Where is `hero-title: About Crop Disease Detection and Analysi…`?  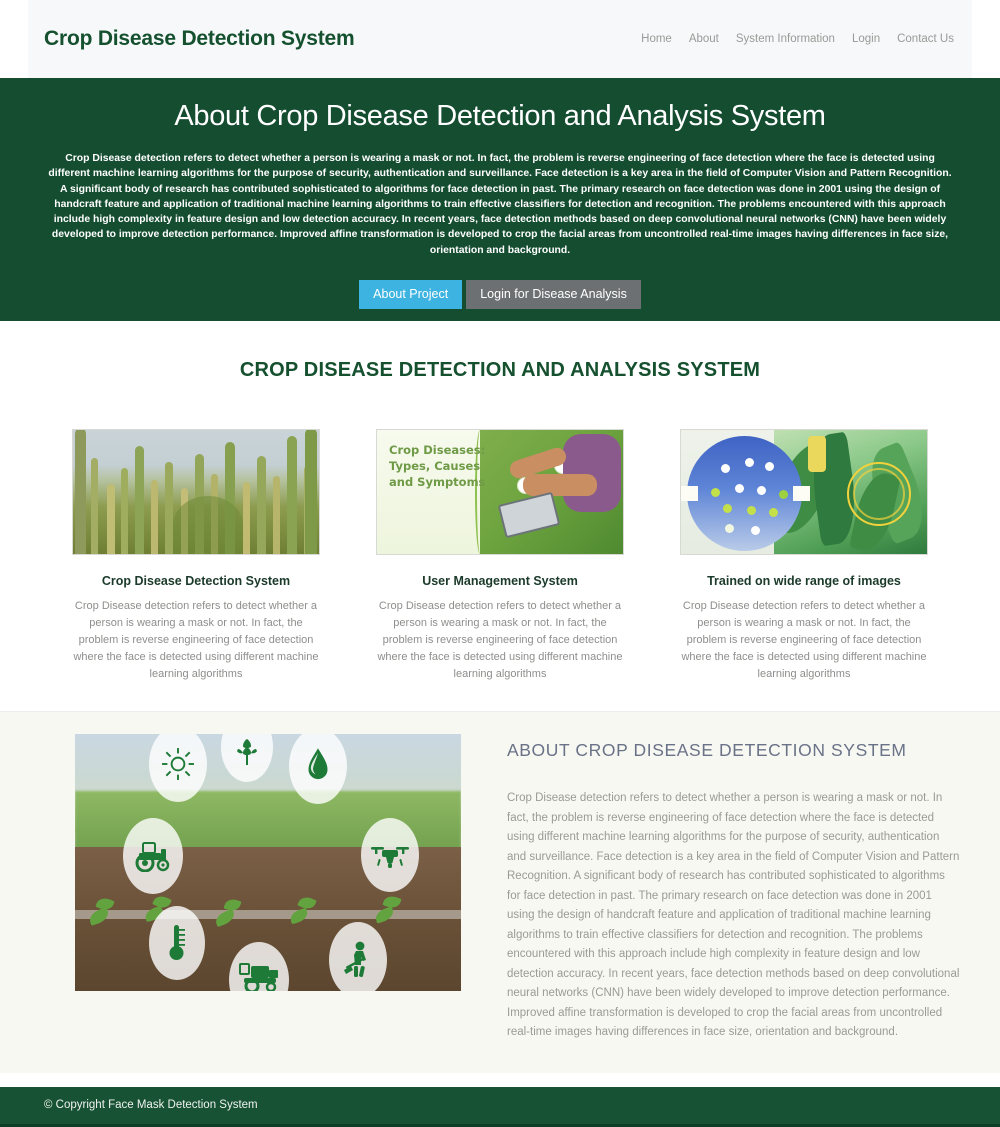
hero-title: About Crop Disease Detection and Analysi… is located at coordinates (500, 116).